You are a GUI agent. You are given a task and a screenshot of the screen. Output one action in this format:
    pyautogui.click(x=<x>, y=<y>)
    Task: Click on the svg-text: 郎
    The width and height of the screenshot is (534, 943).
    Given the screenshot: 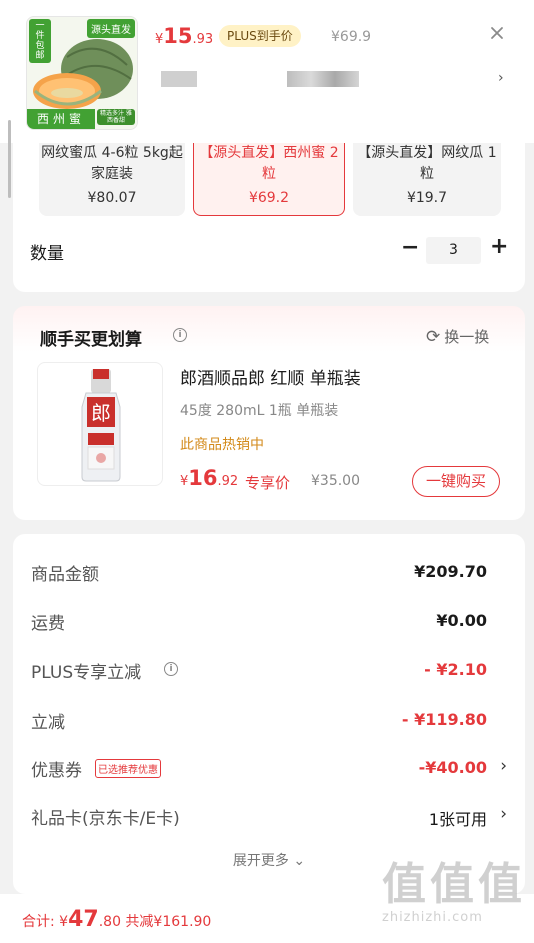 What is the action you would take?
    pyautogui.click(x=101, y=413)
    